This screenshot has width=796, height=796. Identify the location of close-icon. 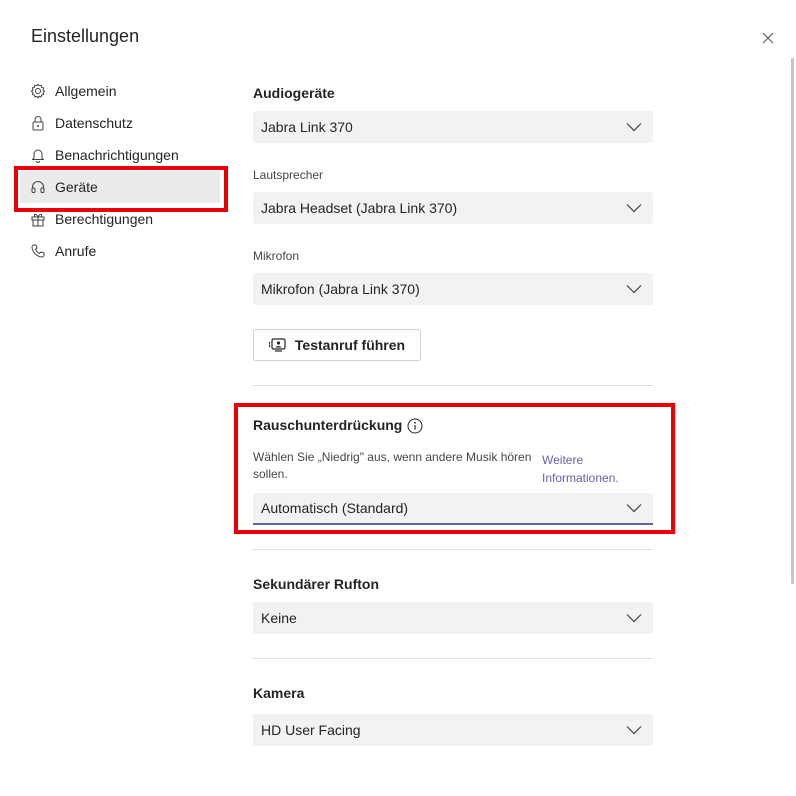
(768, 38).